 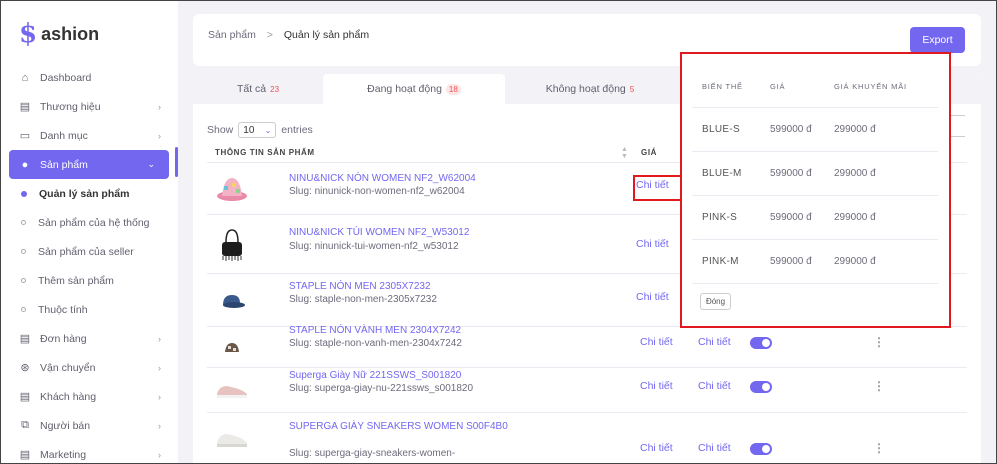 I want to click on sidebar-item-label: Người bán, so click(x=65, y=425).